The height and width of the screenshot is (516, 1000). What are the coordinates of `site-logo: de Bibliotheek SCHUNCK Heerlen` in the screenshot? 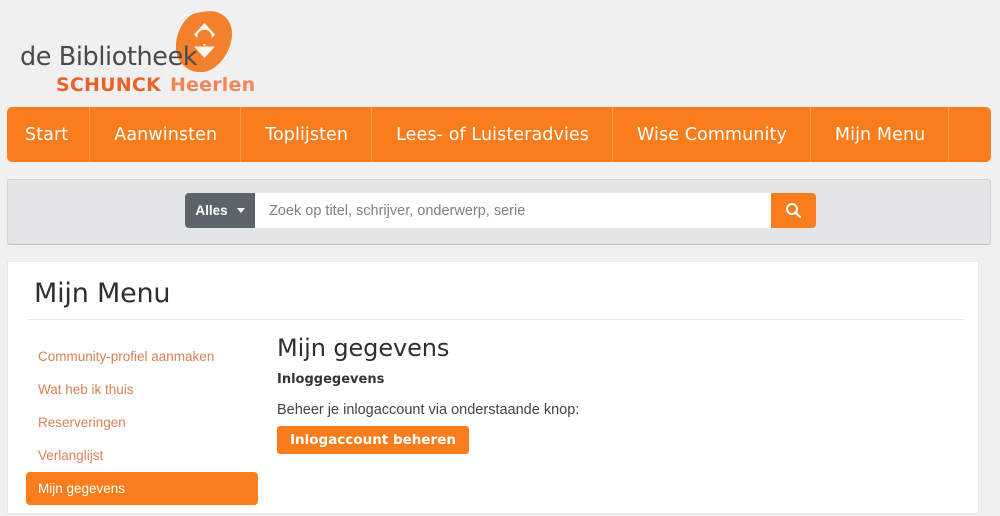 It's located at (137, 54).